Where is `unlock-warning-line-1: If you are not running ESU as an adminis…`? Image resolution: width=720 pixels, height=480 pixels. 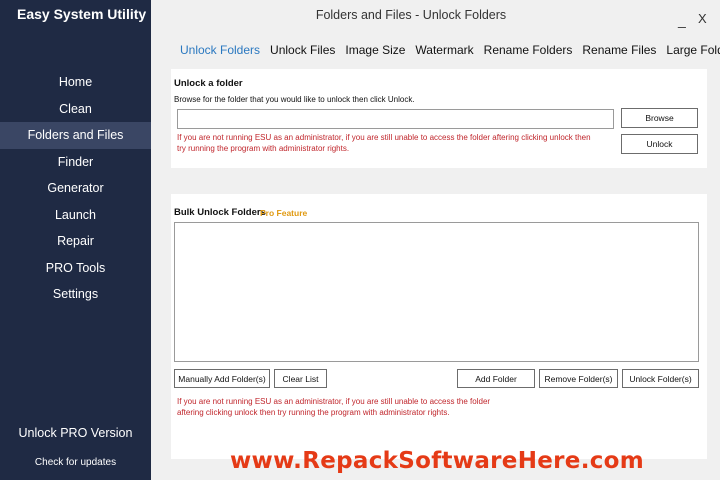
unlock-warning-line-1: If you are not running ESU as an adminis… is located at coordinates (384, 137).